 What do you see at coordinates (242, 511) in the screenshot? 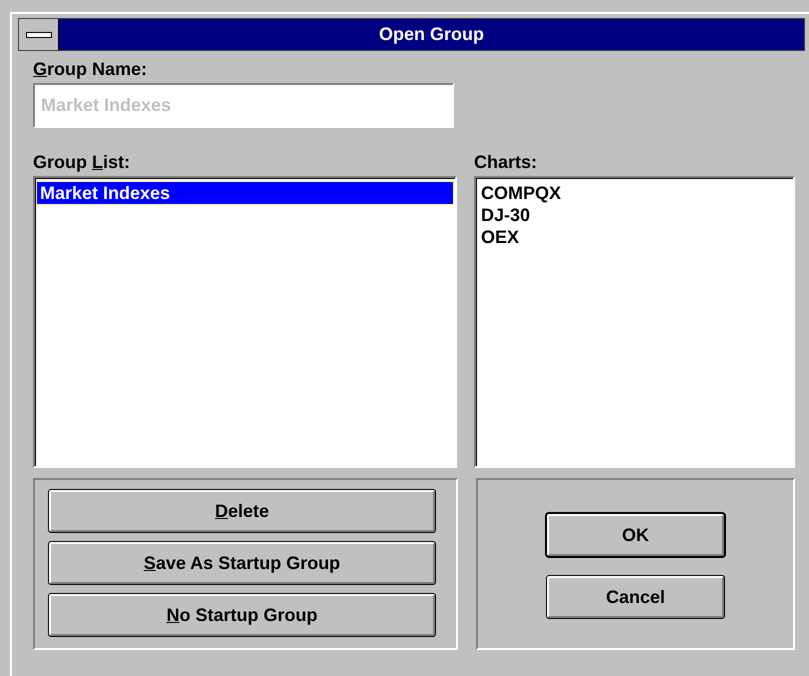
I see `dialog-button: Delete` at bounding box center [242, 511].